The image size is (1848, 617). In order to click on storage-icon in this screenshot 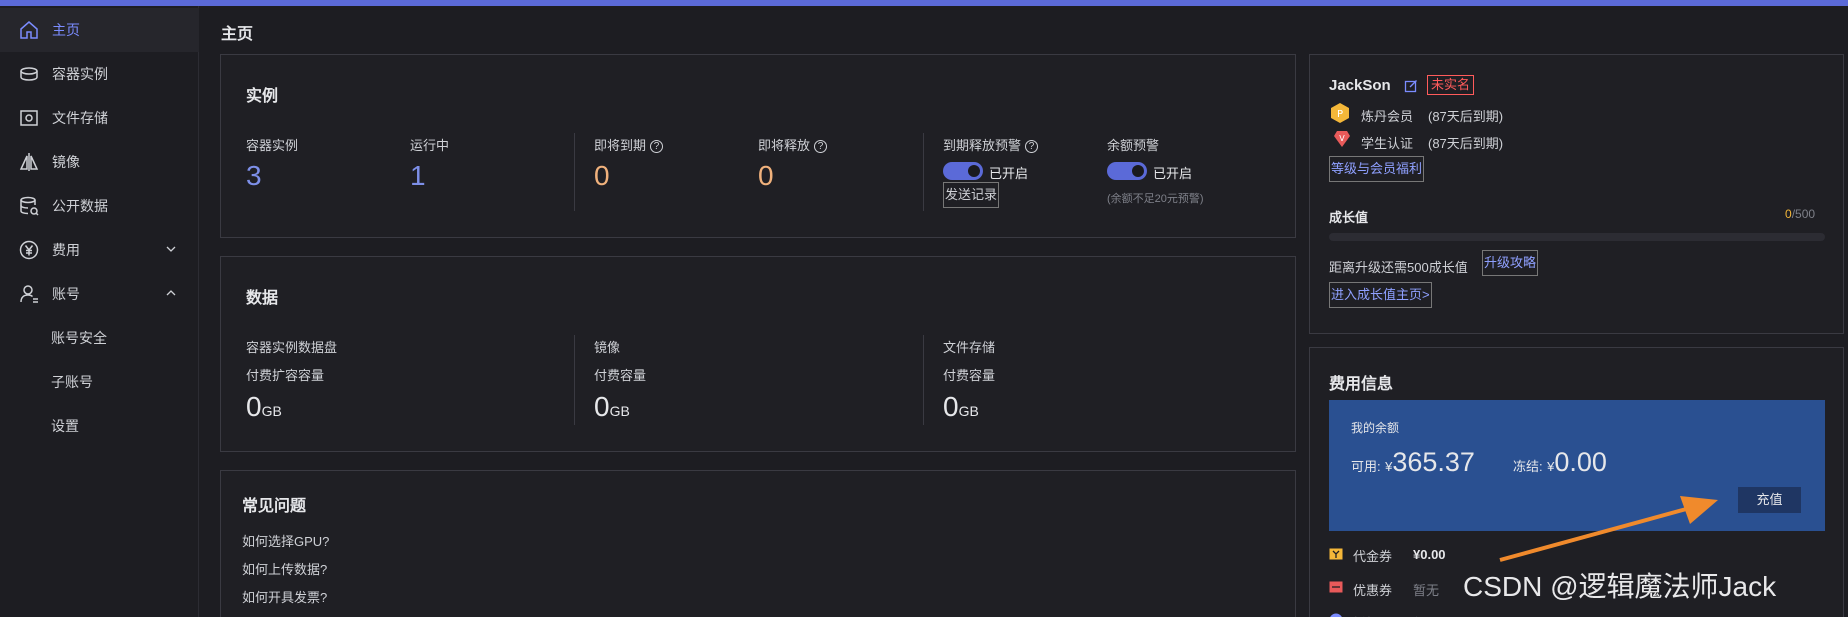, I will do `click(29, 118)`.